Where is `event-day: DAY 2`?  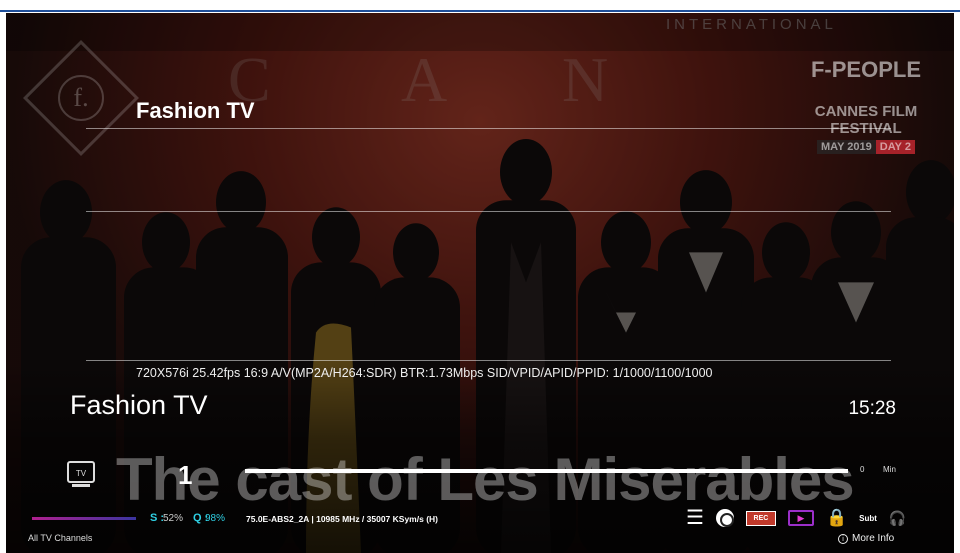 event-day: DAY 2 is located at coordinates (895, 147).